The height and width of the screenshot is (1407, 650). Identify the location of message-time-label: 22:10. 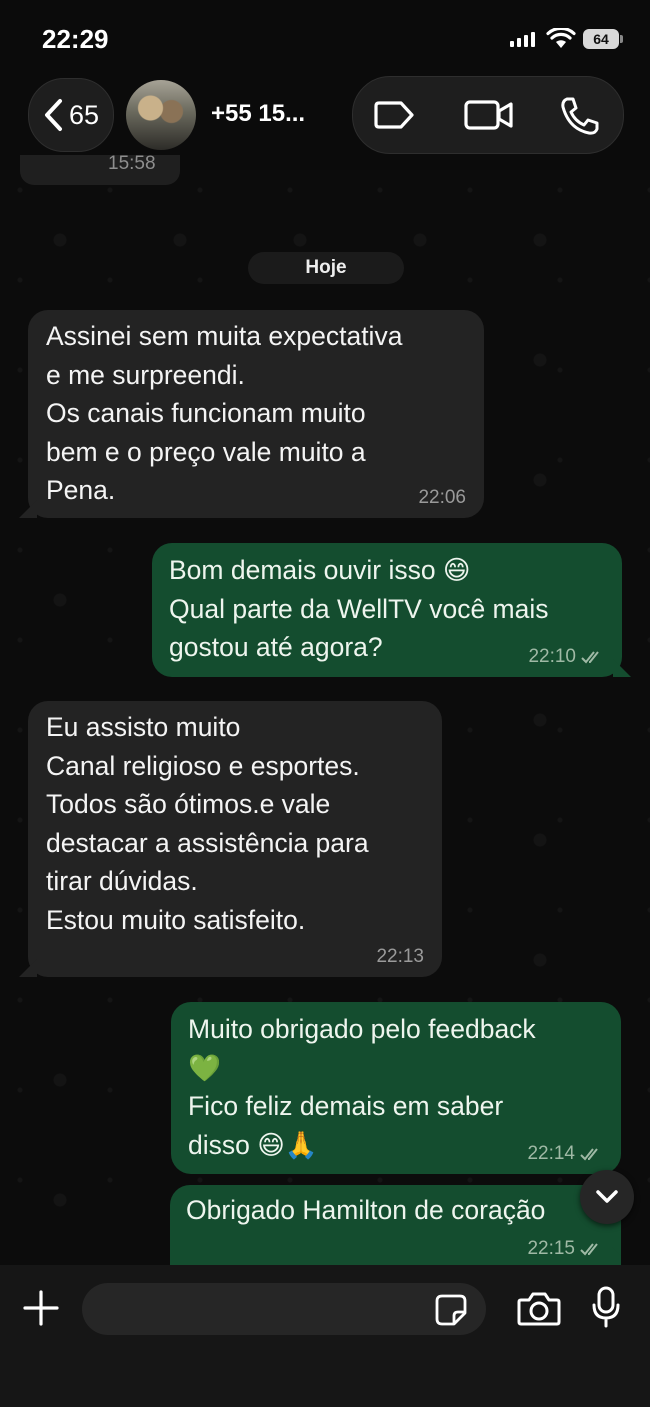
(552, 656).